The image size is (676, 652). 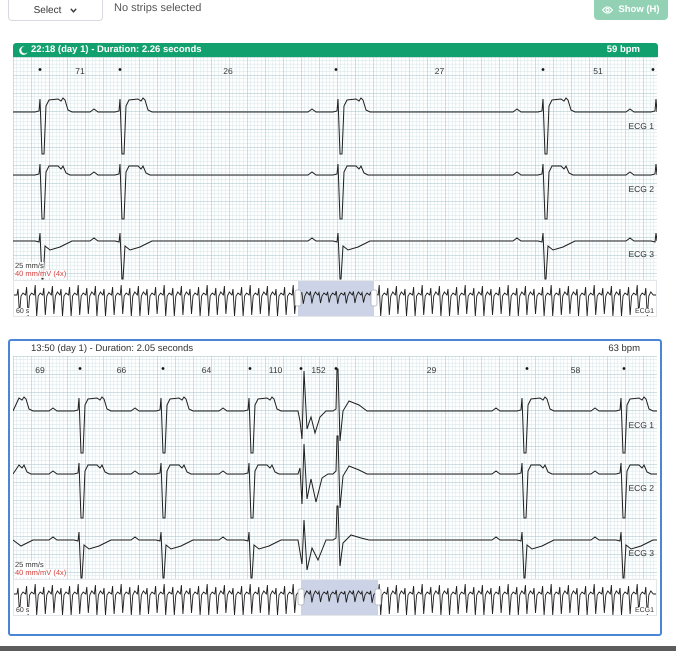 What do you see at coordinates (228, 71) in the screenshot?
I see `beat-interval-label: 26` at bounding box center [228, 71].